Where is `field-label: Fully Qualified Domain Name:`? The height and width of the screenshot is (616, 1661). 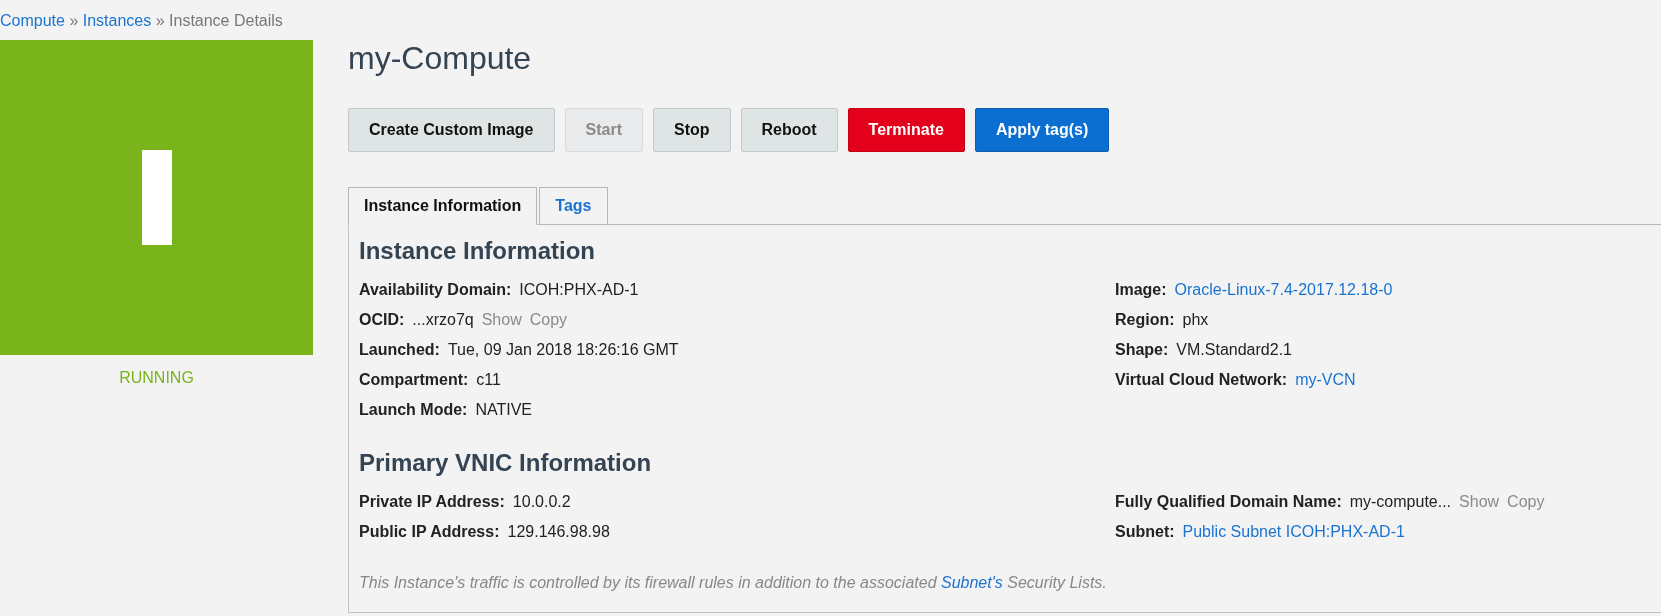
field-label: Fully Qualified Domain Name: is located at coordinates (1228, 501).